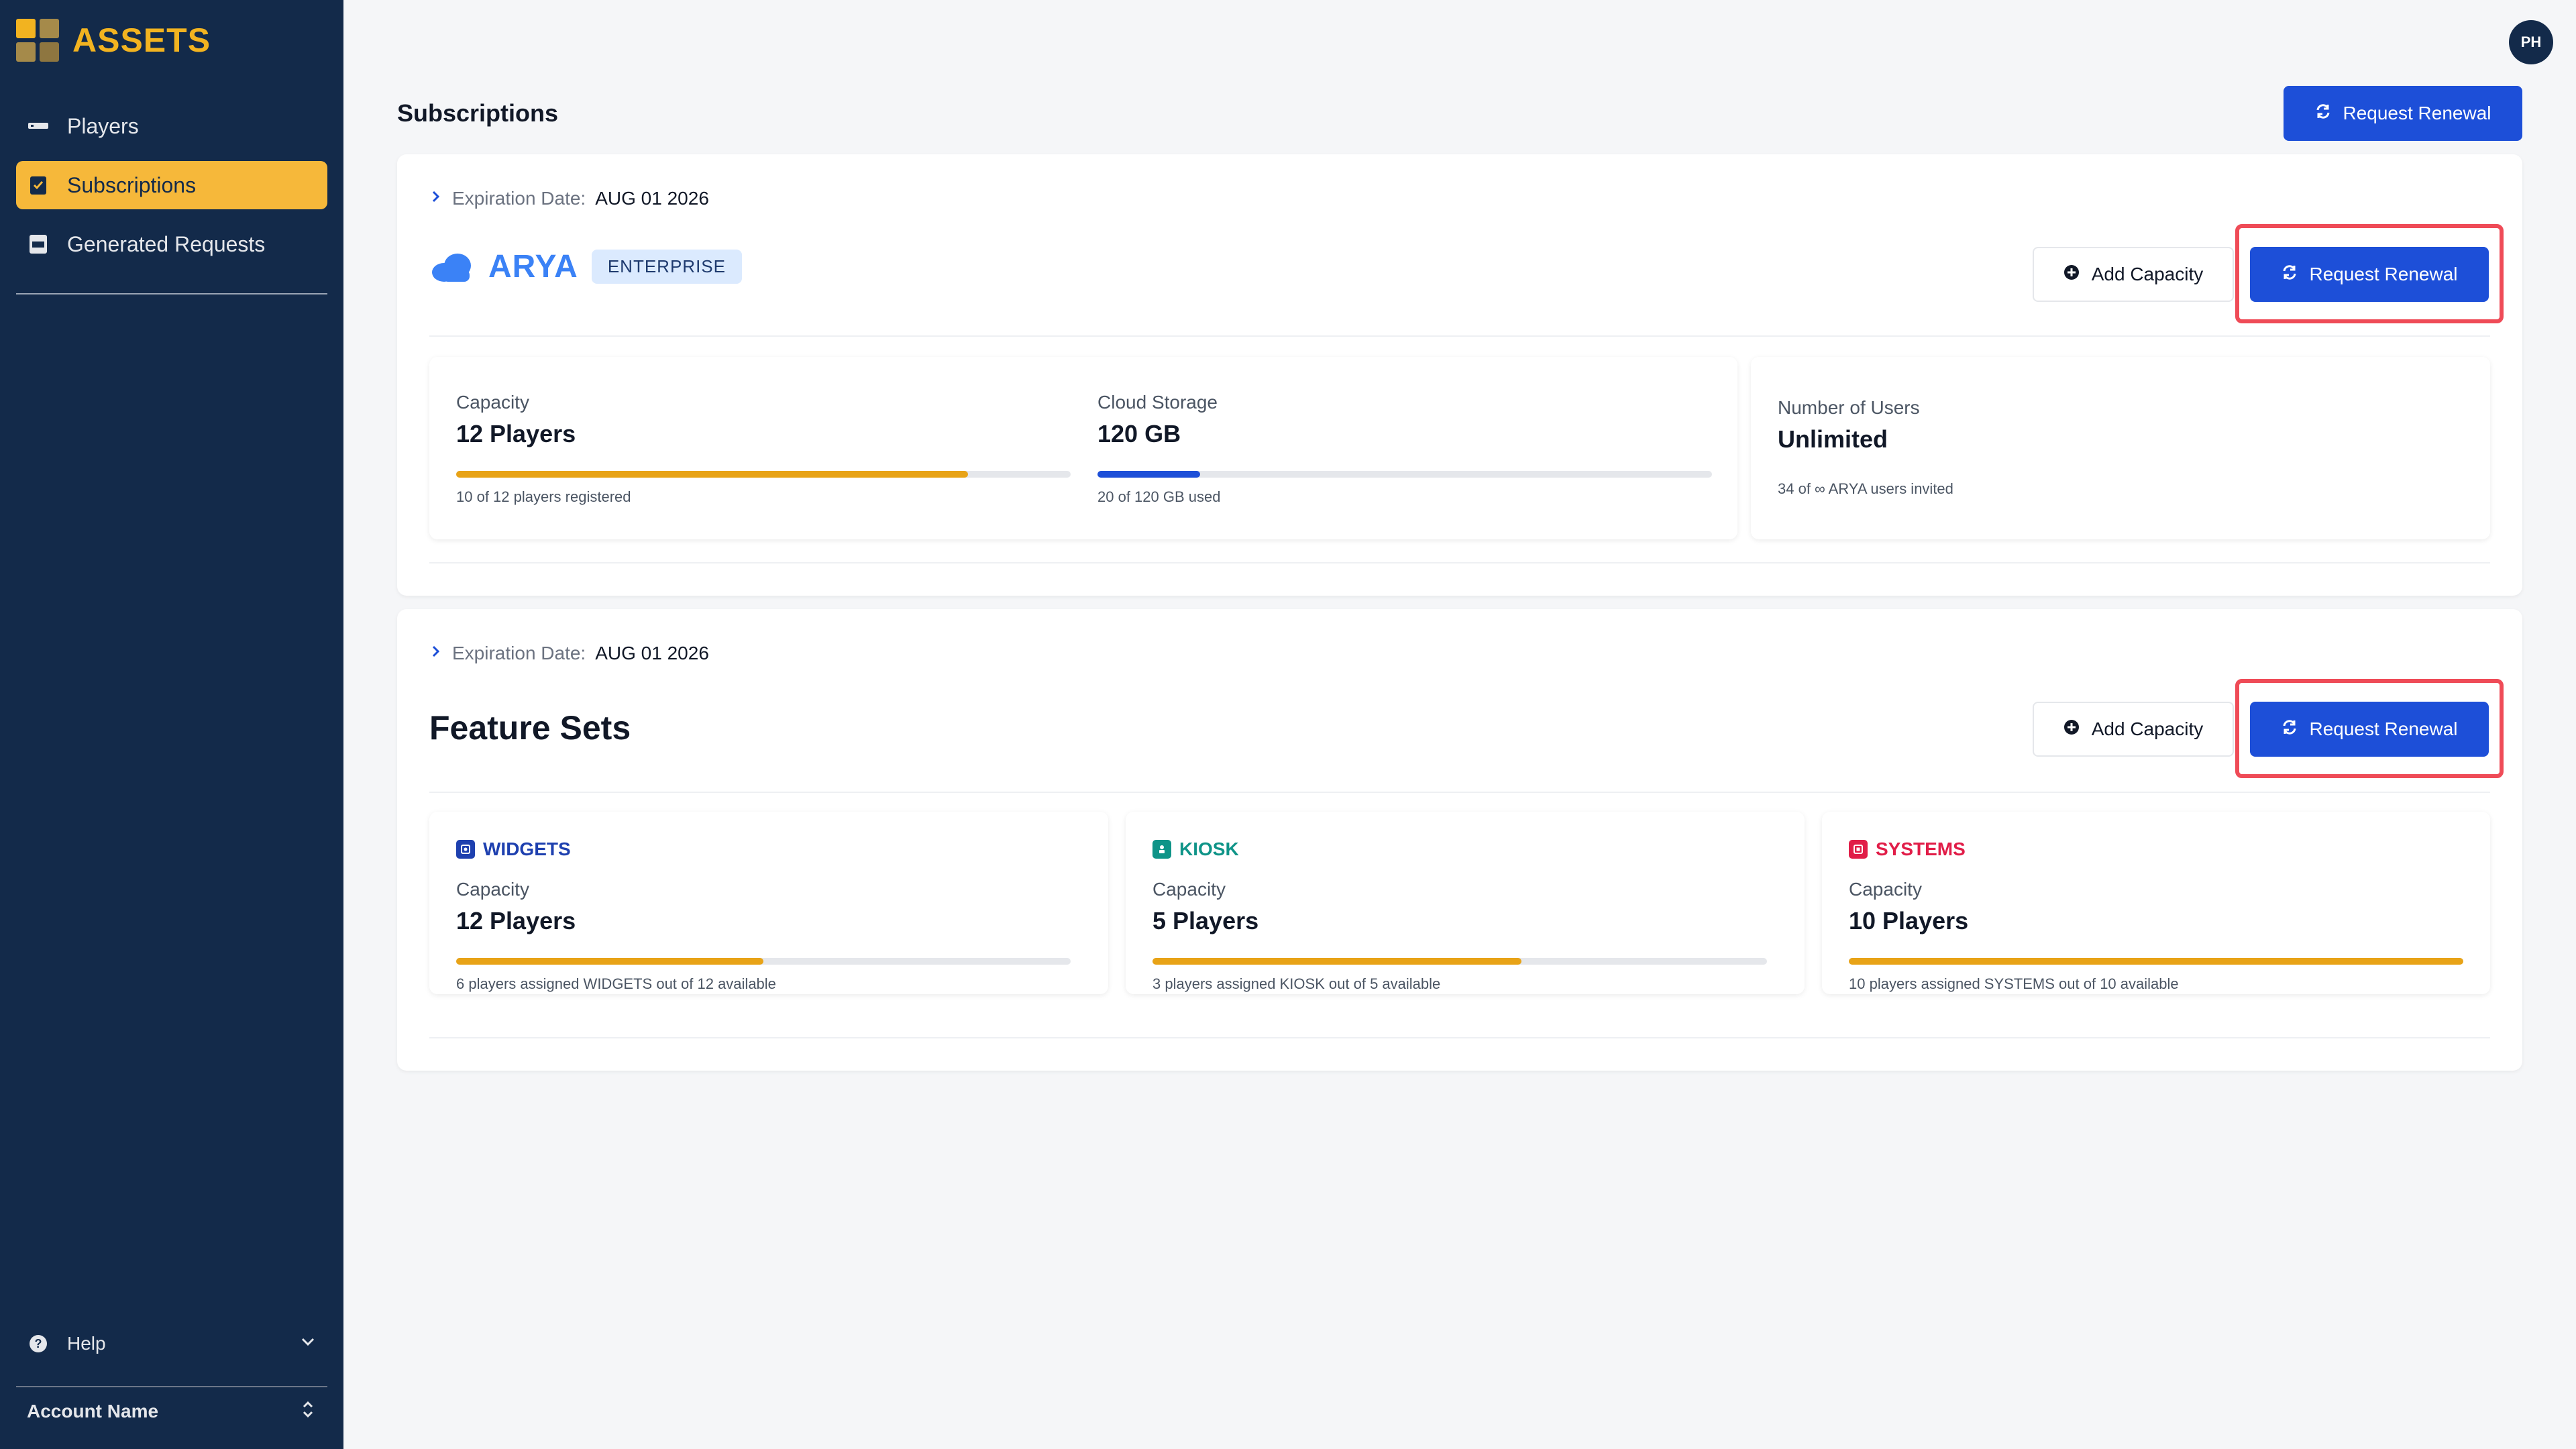 This screenshot has height=1449, width=2576. Describe the element at coordinates (666, 267) in the screenshot. I see `tier-badge: ENTERPRISE` at that location.